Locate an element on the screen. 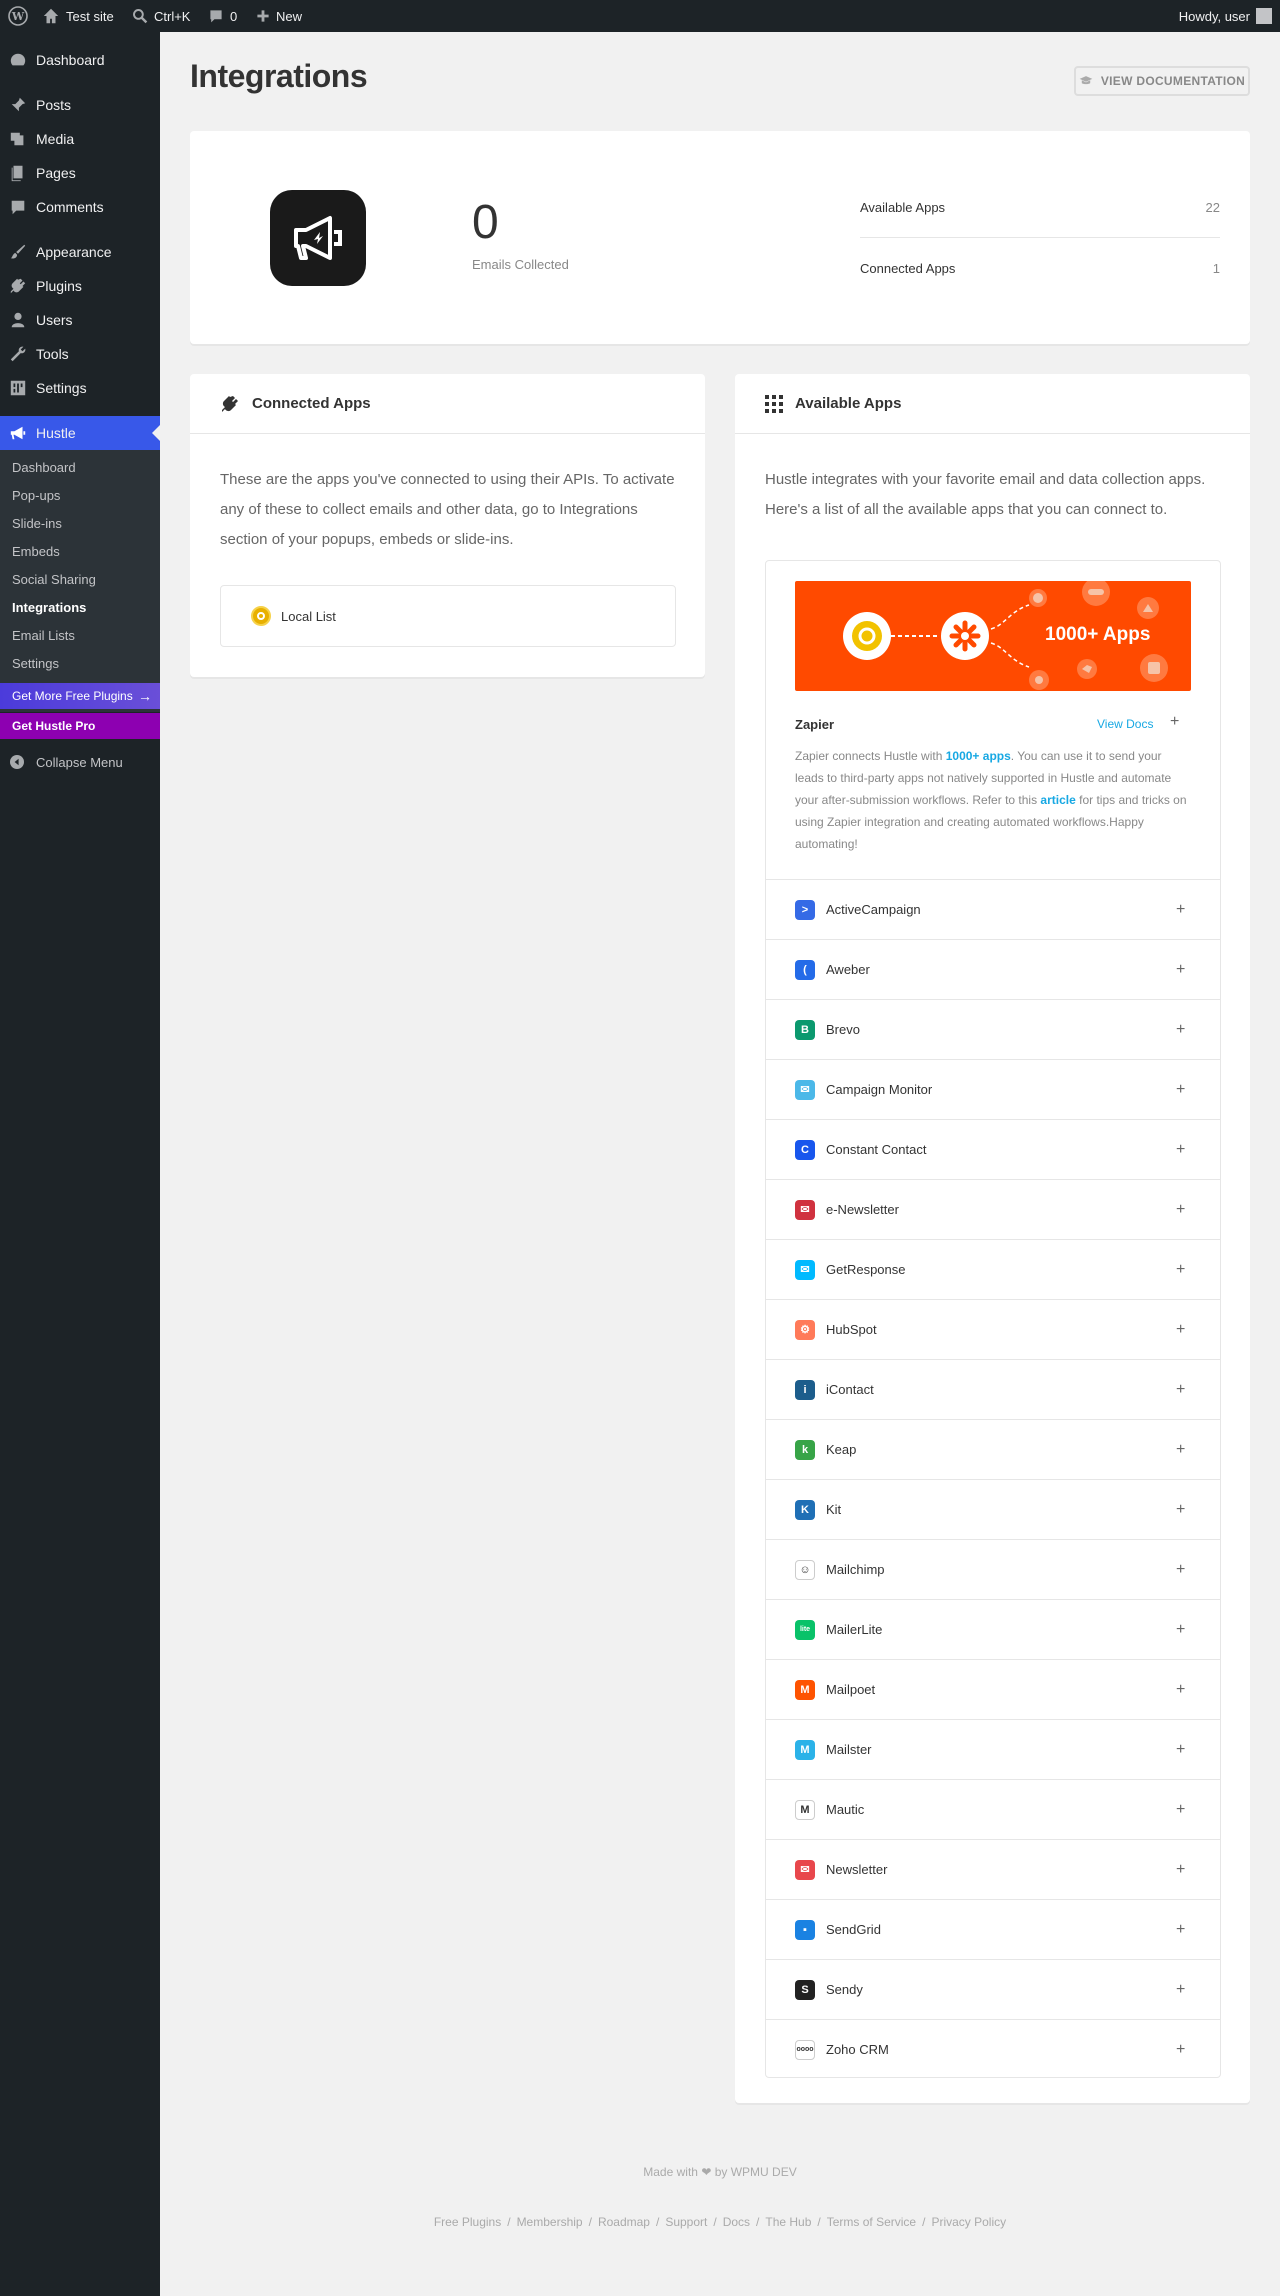 This screenshot has width=1280, height=2296. app-row: ✉ Newsletter + is located at coordinates (993, 1869).